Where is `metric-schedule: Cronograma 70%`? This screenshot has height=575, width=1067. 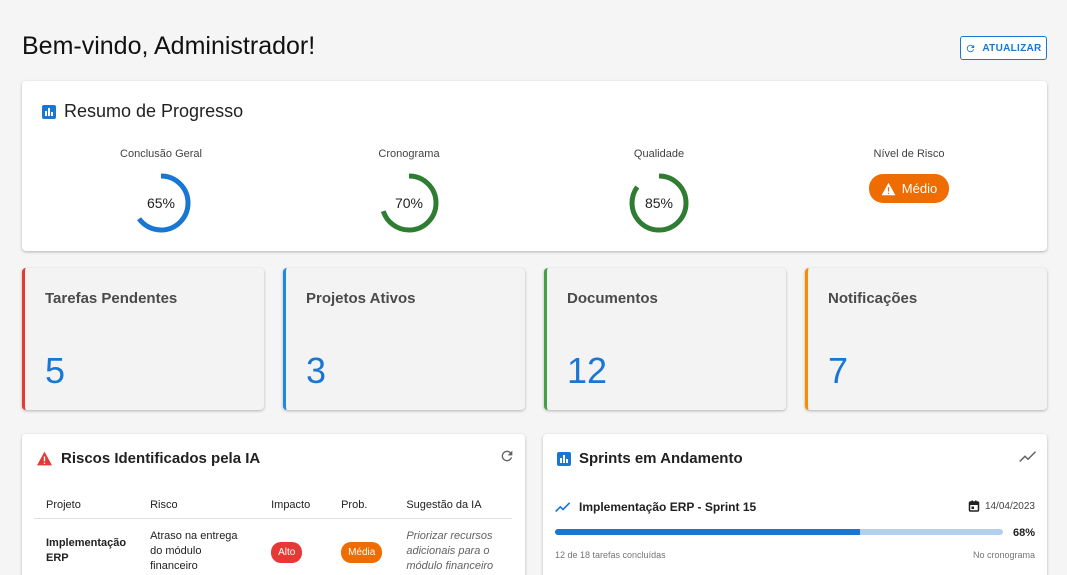
metric-schedule: Cronograma 70% is located at coordinates (409, 191).